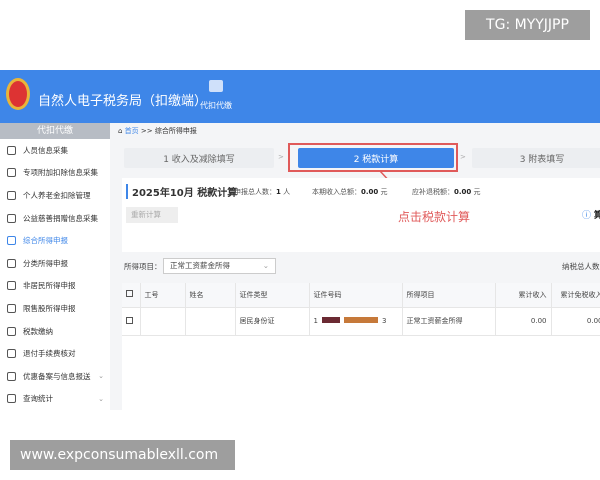 The height and width of the screenshot is (480, 600). Describe the element at coordinates (575, 295) in the screenshot. I see `col-exempt: 累计免税收入` at that location.